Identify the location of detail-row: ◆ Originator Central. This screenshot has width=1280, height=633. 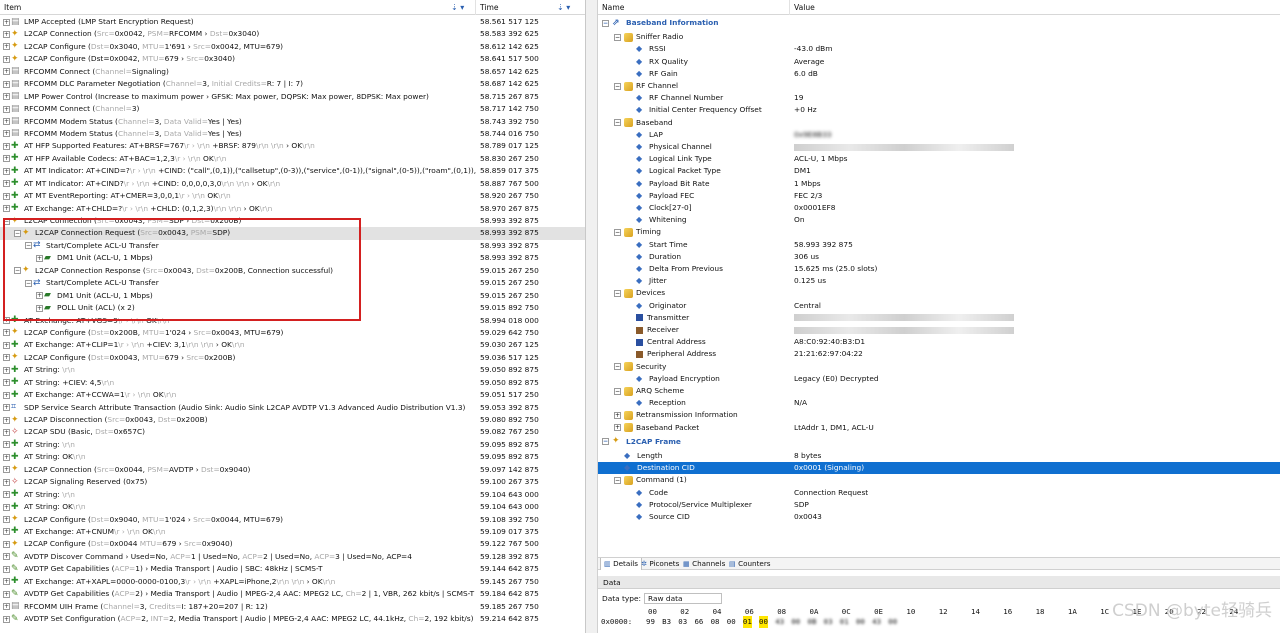
(939, 306).